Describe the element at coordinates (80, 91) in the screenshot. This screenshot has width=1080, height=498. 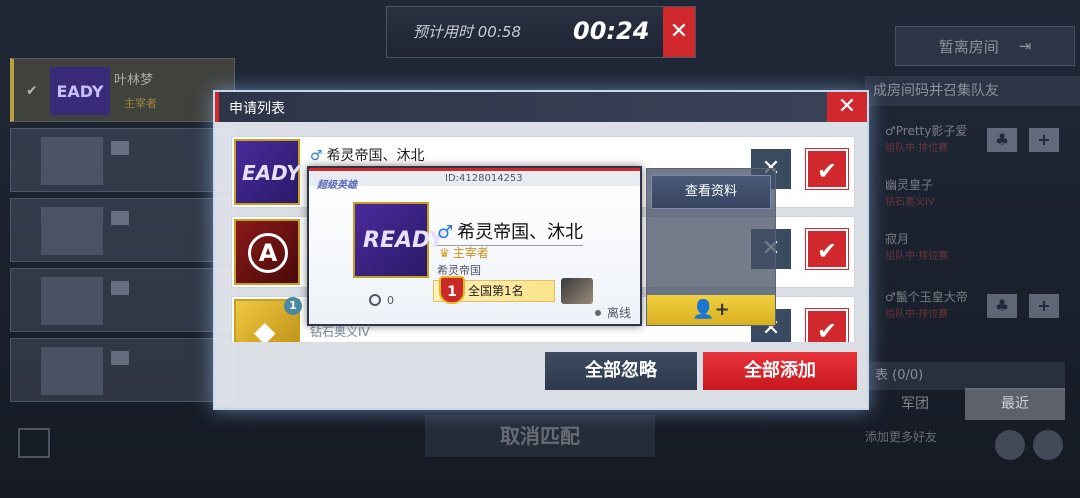
I see `player-avatar: EADY` at that location.